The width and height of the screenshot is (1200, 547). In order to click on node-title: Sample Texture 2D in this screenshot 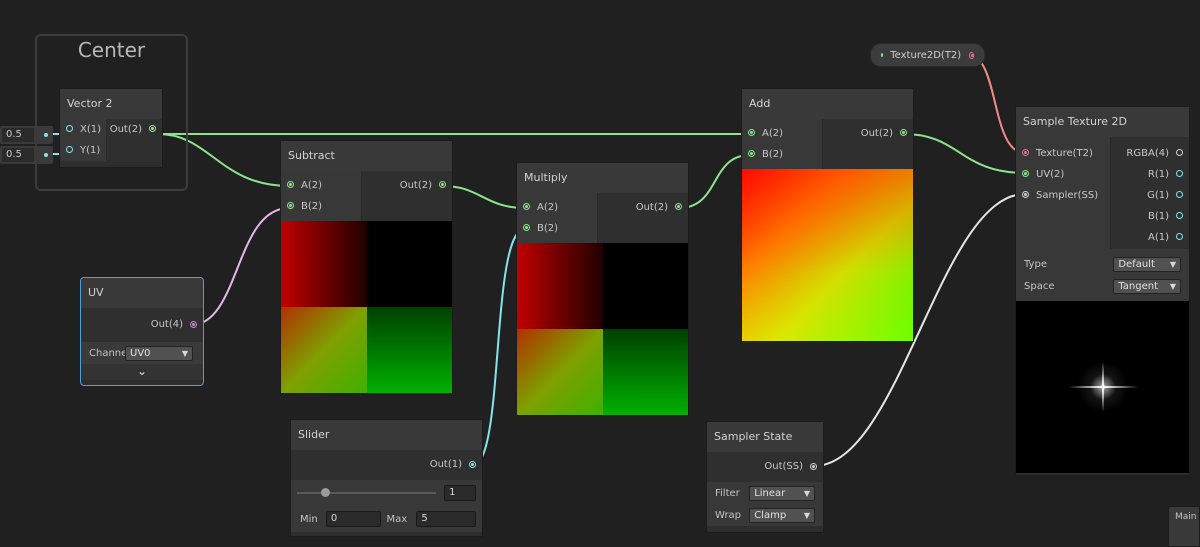, I will do `click(1102, 122)`.